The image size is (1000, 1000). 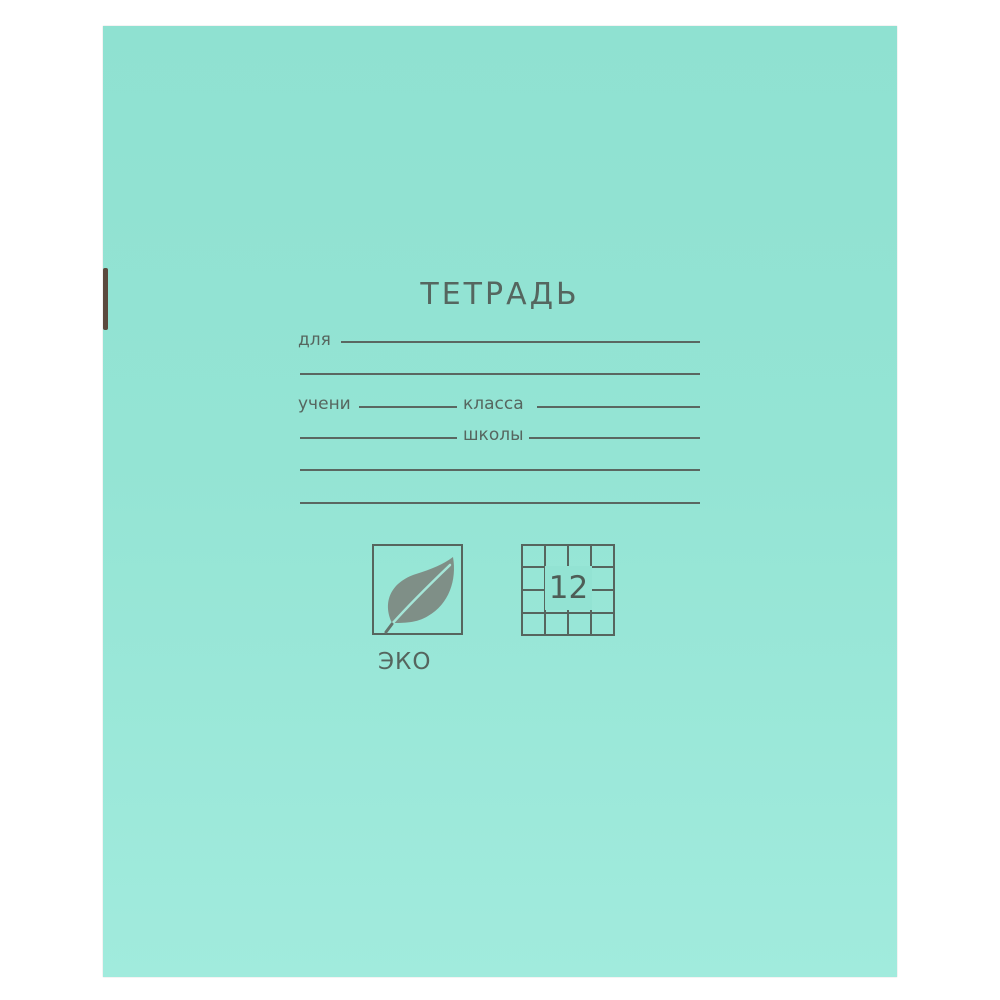 I want to click on class-label: класса, so click(x=493, y=404).